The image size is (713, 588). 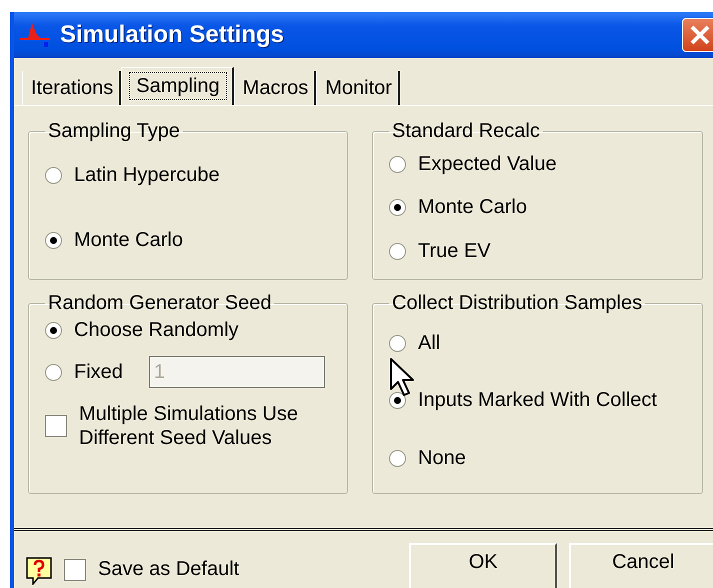 What do you see at coordinates (487, 164) in the screenshot?
I see `option-label: Expected Value` at bounding box center [487, 164].